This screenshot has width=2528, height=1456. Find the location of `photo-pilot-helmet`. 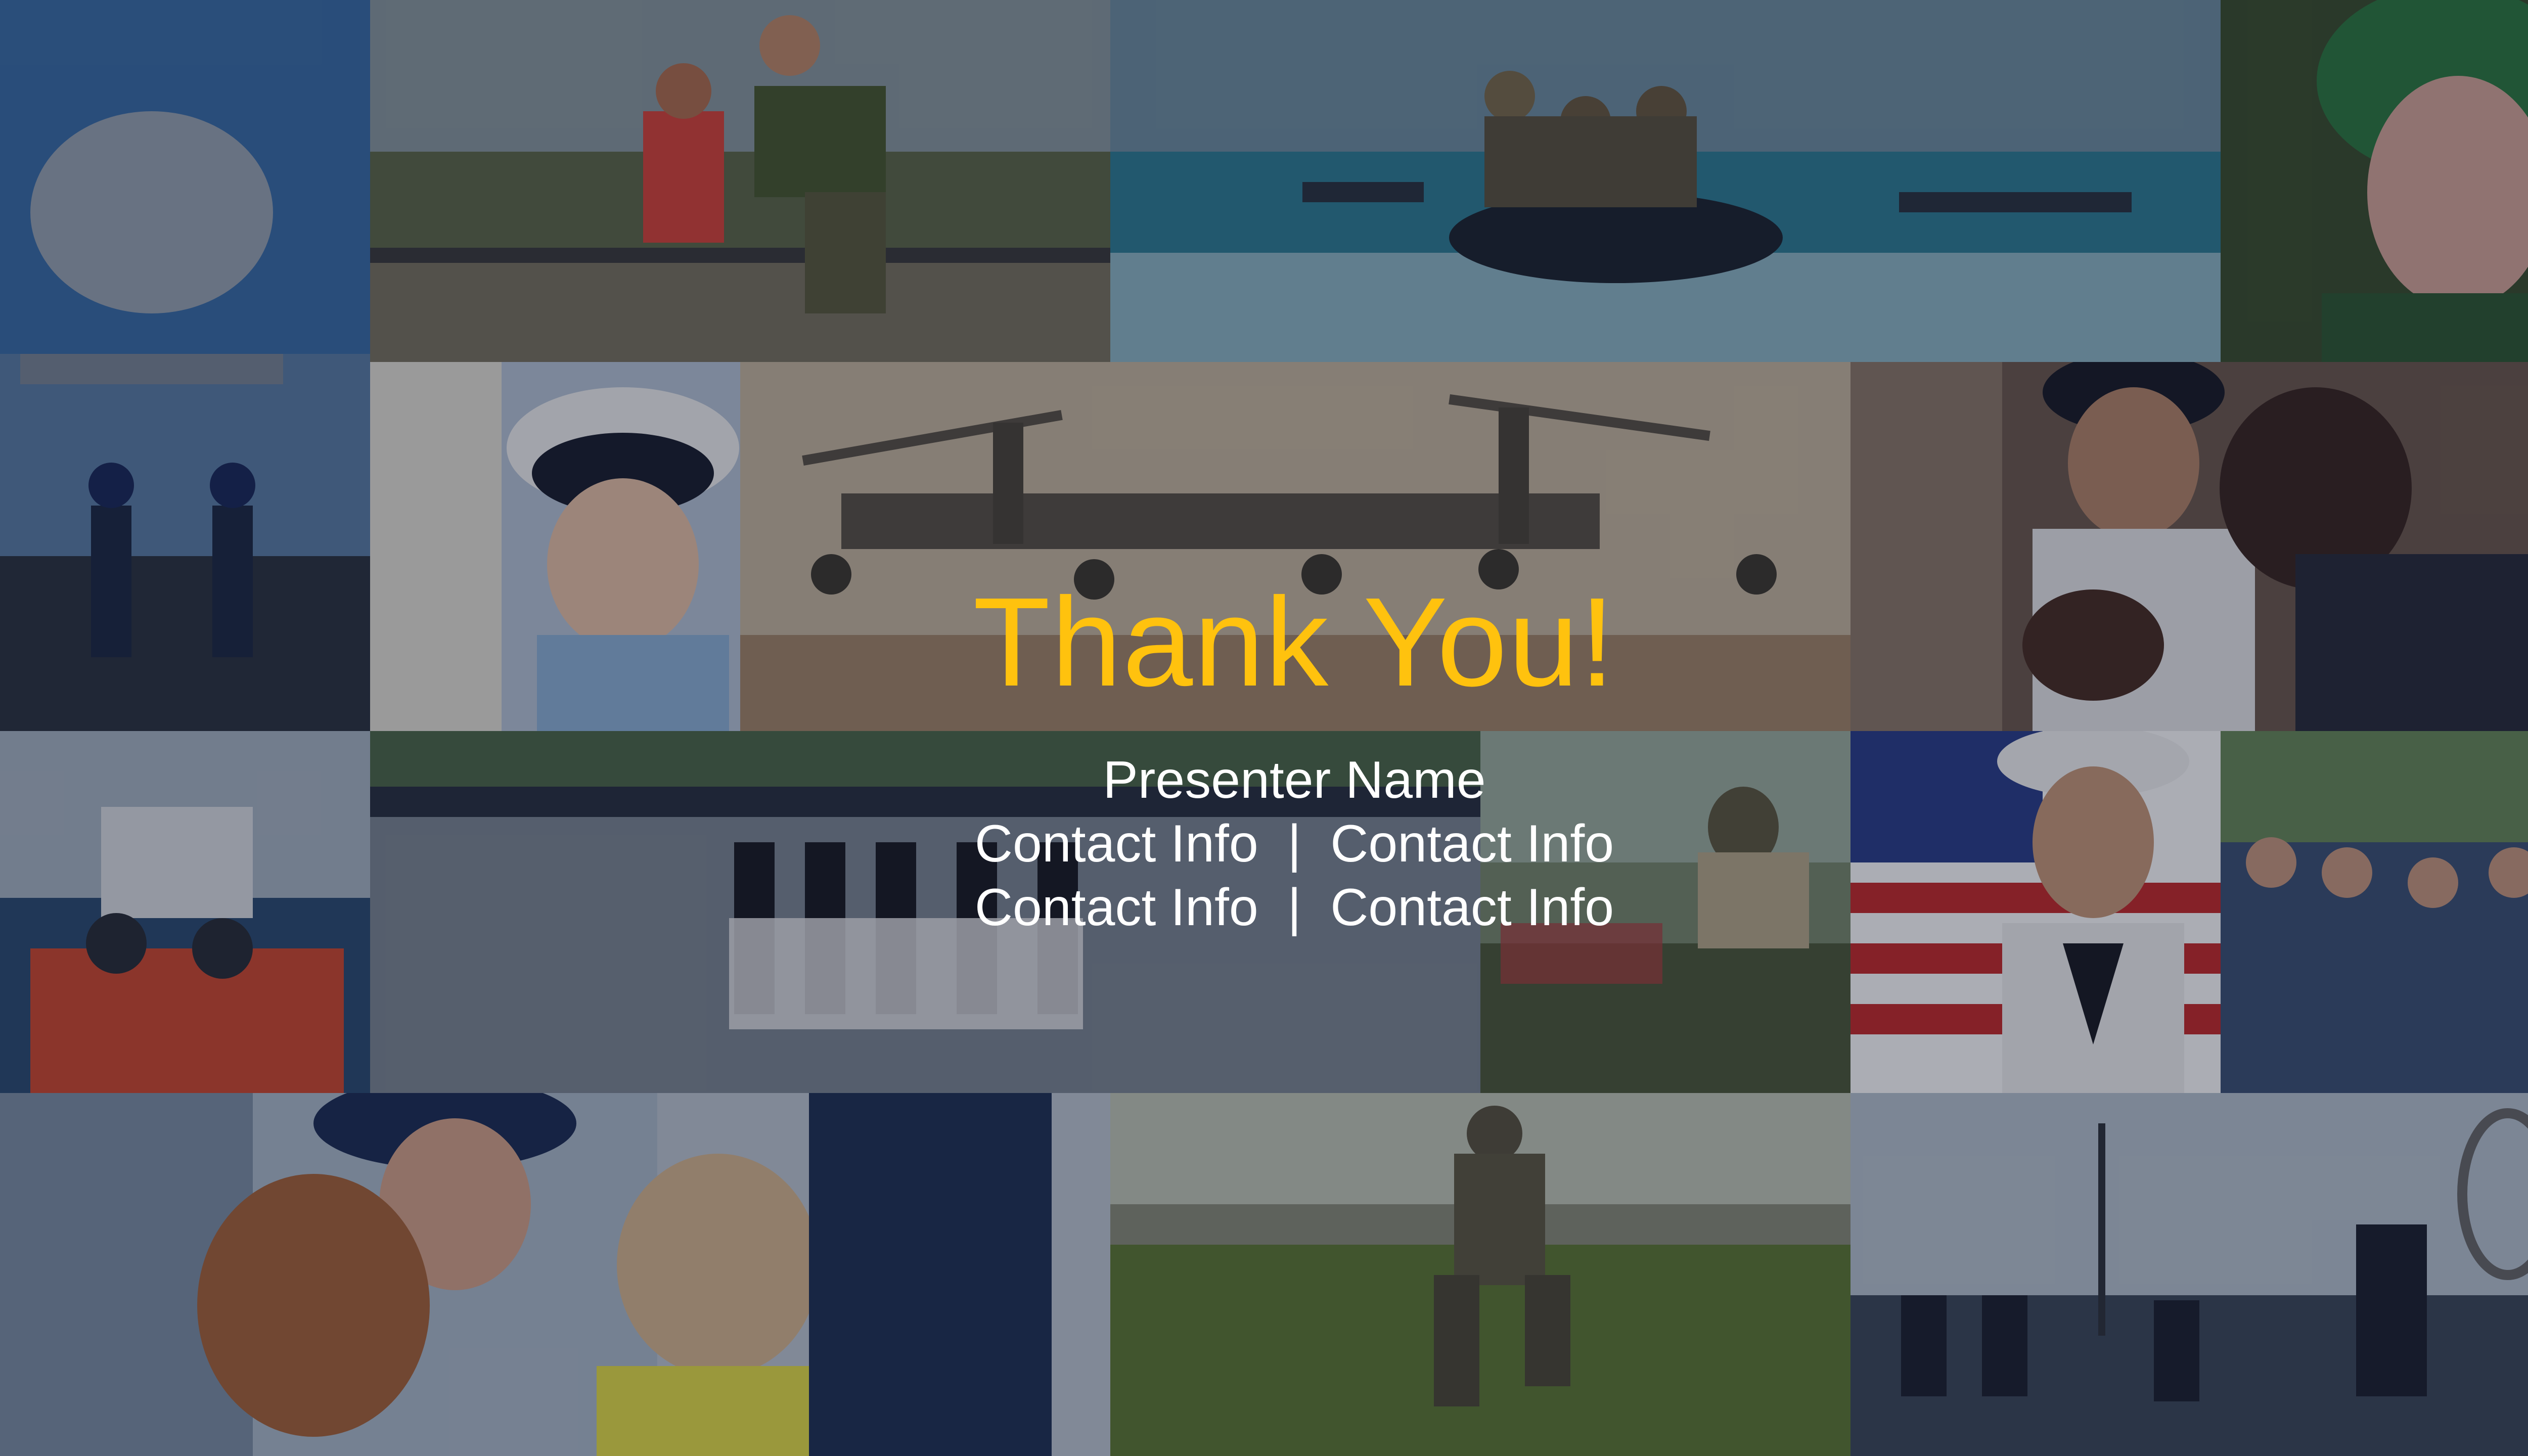

photo-pilot-helmet is located at coordinates (2374, 181).